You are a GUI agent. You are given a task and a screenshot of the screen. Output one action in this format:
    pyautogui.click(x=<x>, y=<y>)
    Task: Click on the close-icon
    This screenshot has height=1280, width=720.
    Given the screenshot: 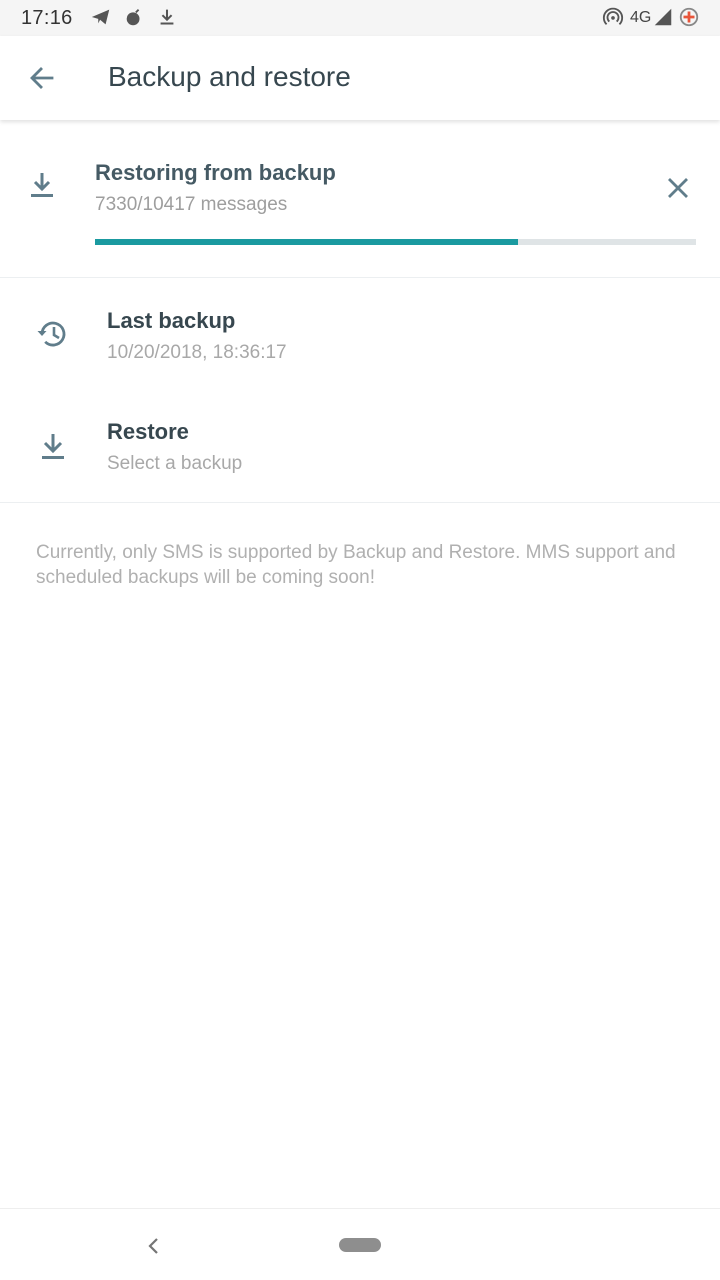 What is the action you would take?
    pyautogui.click(x=678, y=188)
    